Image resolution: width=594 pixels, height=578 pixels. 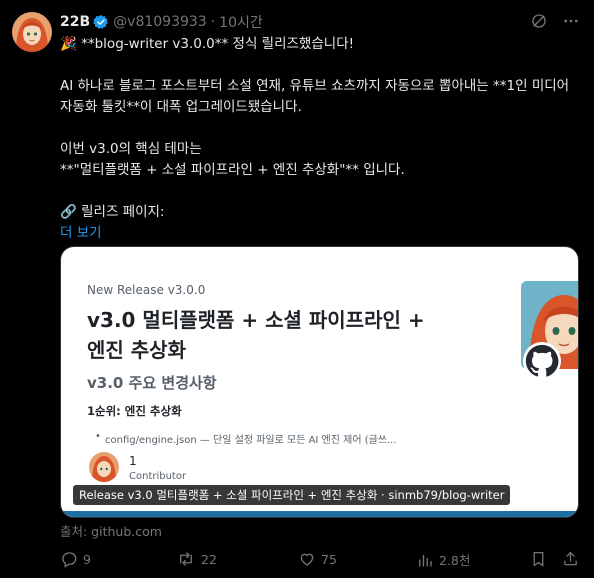 I want to click on link-emoji-icon: 🔗, so click(x=68, y=212).